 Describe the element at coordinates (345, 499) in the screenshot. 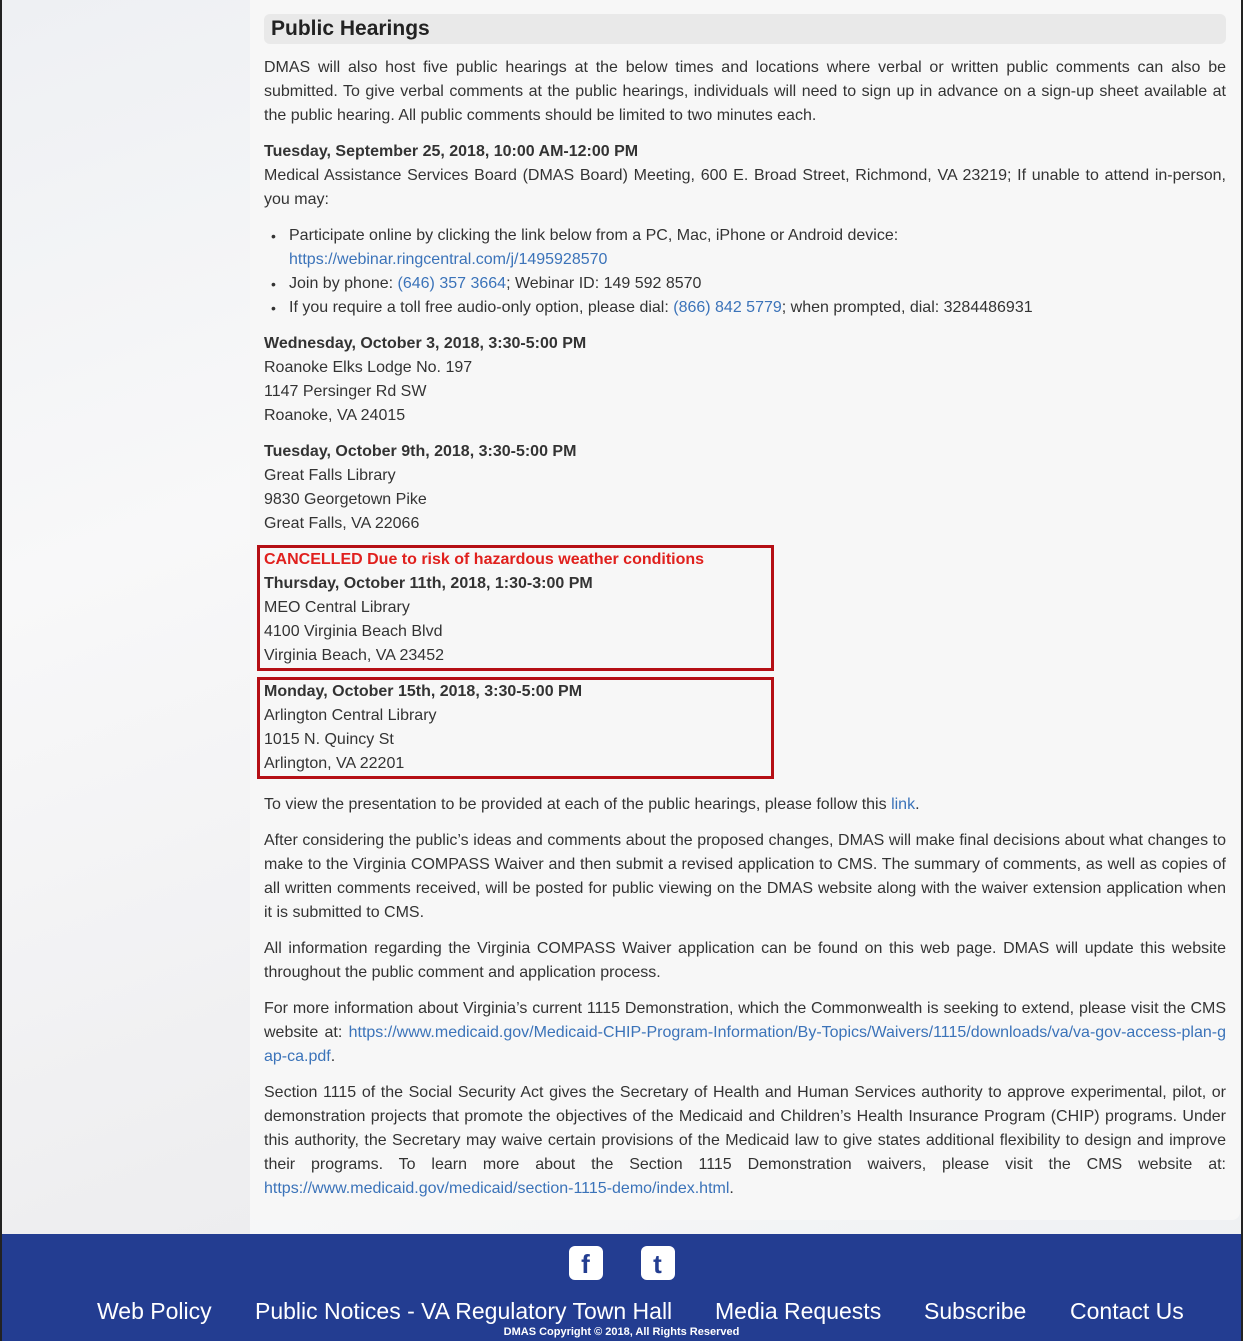

I see `hearing-address: 9830 Georgetown Pike` at that location.